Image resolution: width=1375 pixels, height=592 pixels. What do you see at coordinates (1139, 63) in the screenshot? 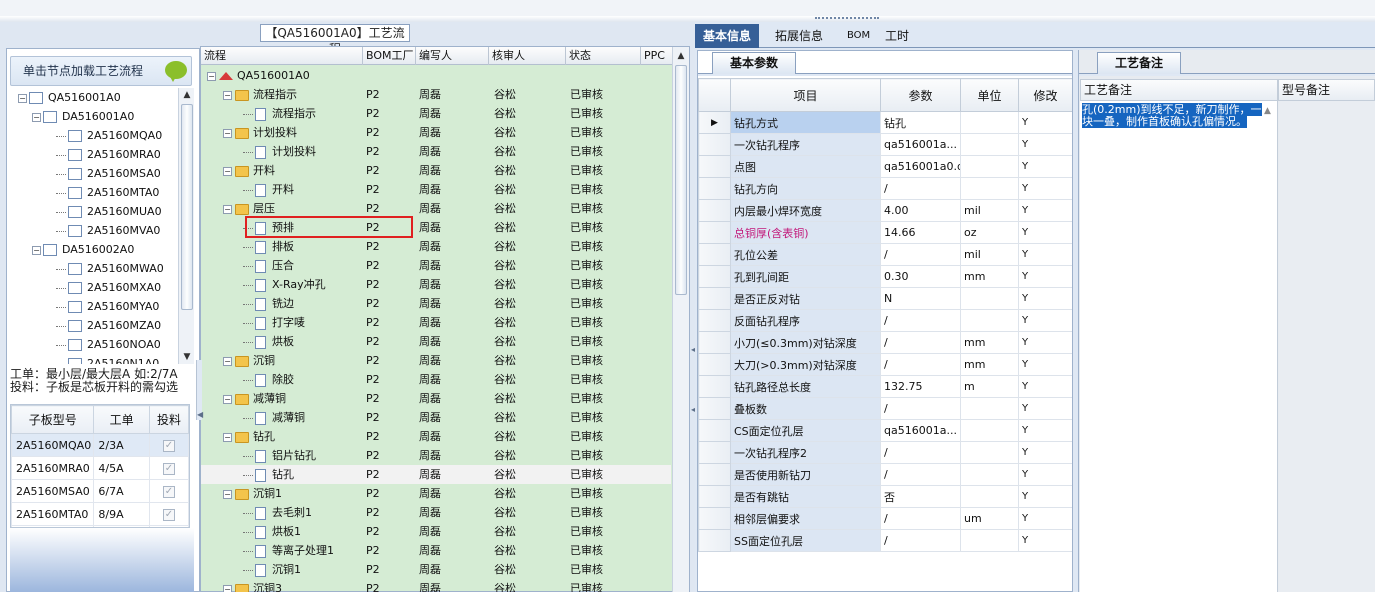
I see `tab-process-notes: 工艺备注` at bounding box center [1139, 63].